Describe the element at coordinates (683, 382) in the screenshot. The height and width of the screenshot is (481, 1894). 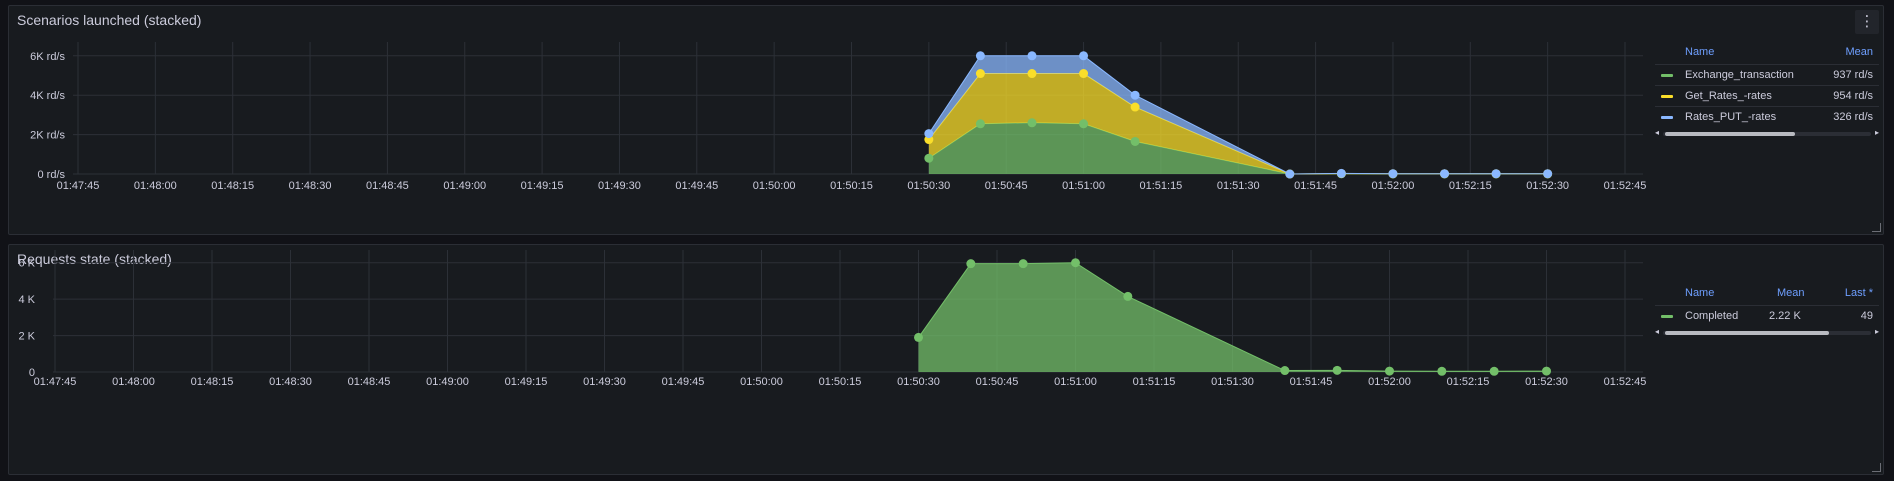
I see `x-tick-label: 01:49:45` at that location.